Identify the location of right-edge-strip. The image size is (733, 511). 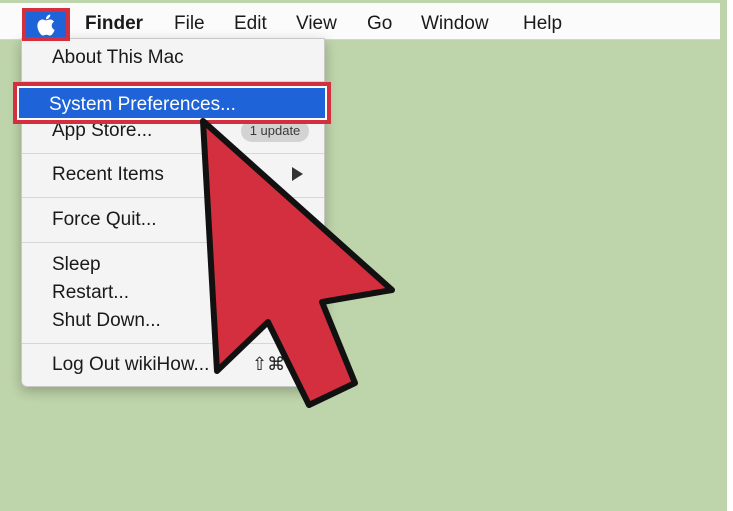
(730, 255).